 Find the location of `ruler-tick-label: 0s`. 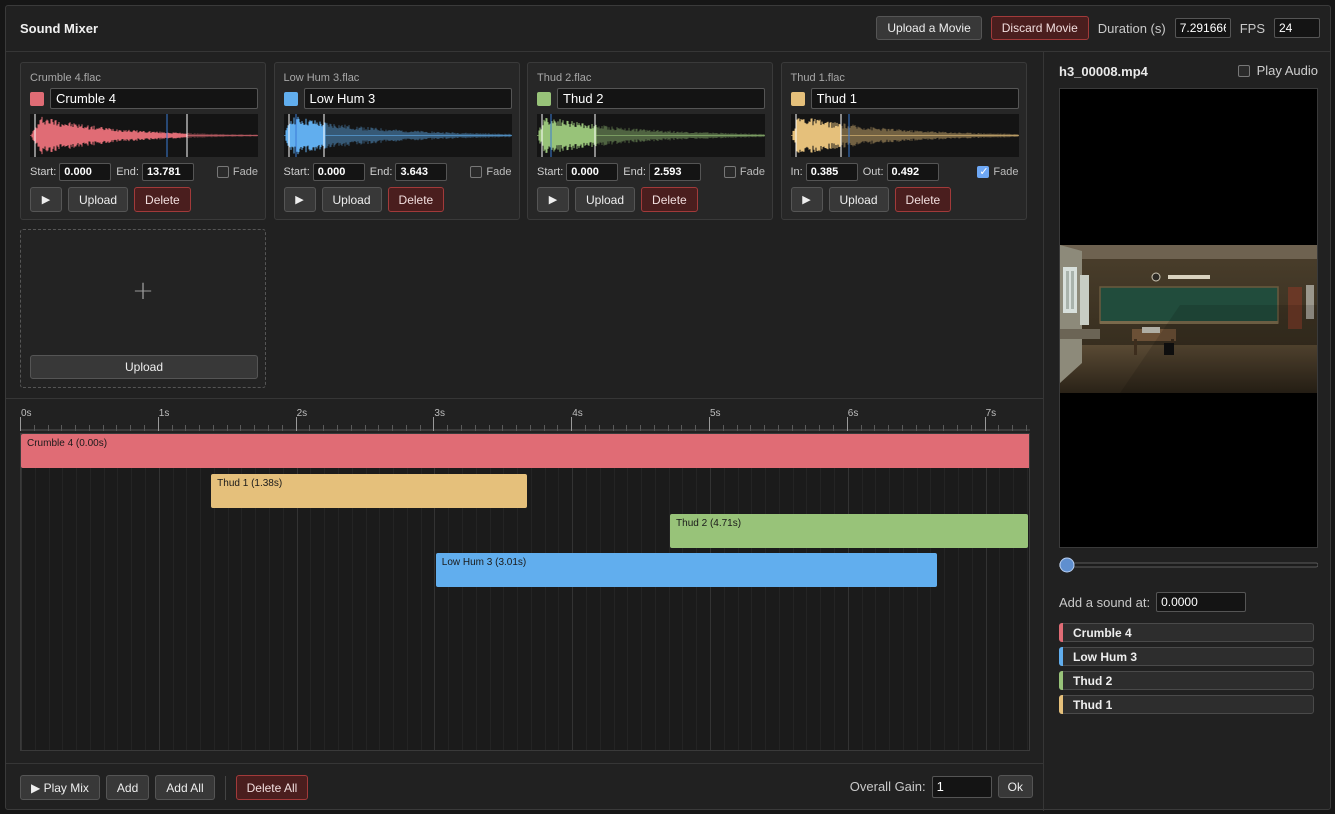

ruler-tick-label: 0s is located at coordinates (26, 413).